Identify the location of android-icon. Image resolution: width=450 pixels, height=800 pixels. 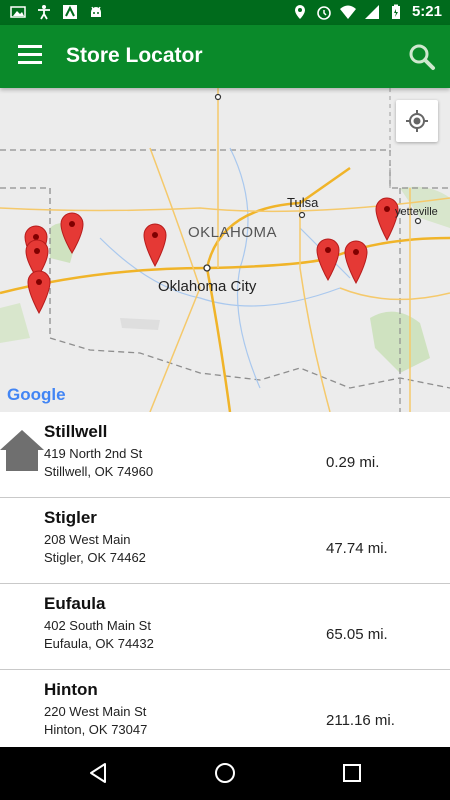
(96, 11).